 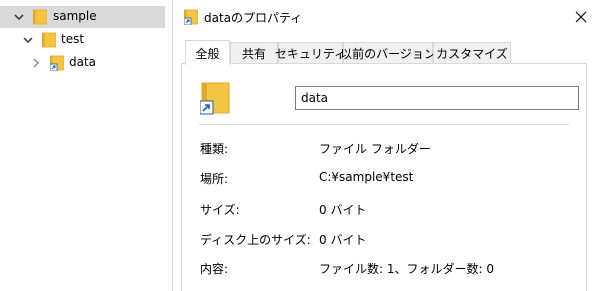 What do you see at coordinates (75, 16) in the screenshot?
I see `tree-item-label: sample` at bounding box center [75, 16].